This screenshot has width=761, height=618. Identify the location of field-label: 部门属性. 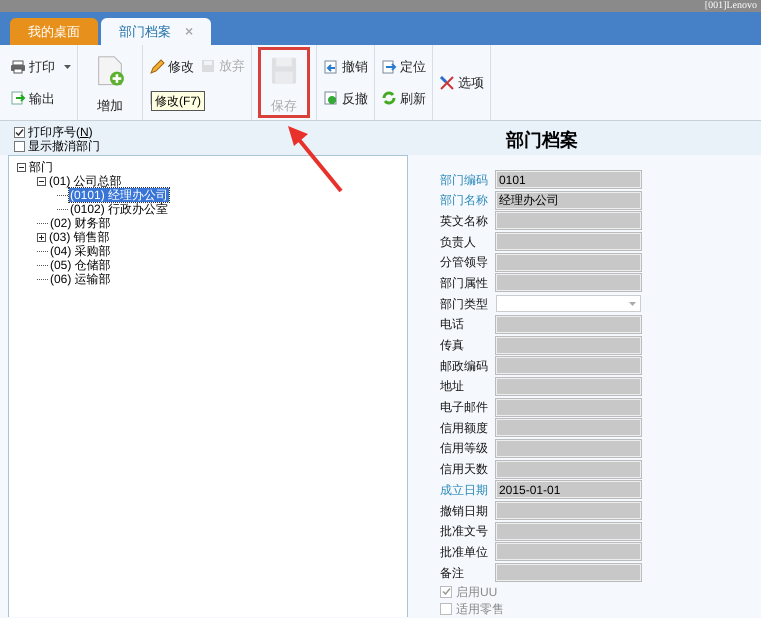
(464, 283).